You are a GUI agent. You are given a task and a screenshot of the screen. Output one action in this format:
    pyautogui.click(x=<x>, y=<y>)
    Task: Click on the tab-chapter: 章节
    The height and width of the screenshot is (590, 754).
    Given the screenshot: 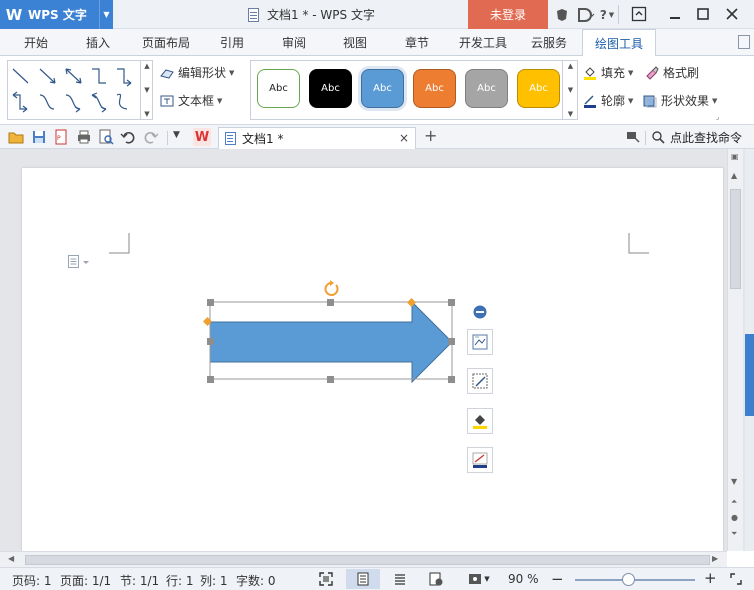 What is the action you would take?
    pyautogui.click(x=417, y=42)
    